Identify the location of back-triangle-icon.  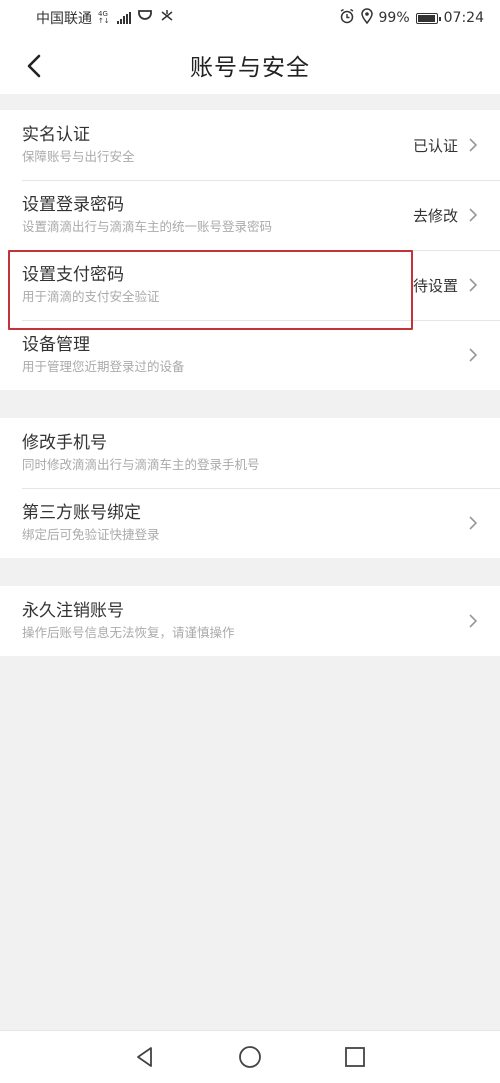
(144, 1057).